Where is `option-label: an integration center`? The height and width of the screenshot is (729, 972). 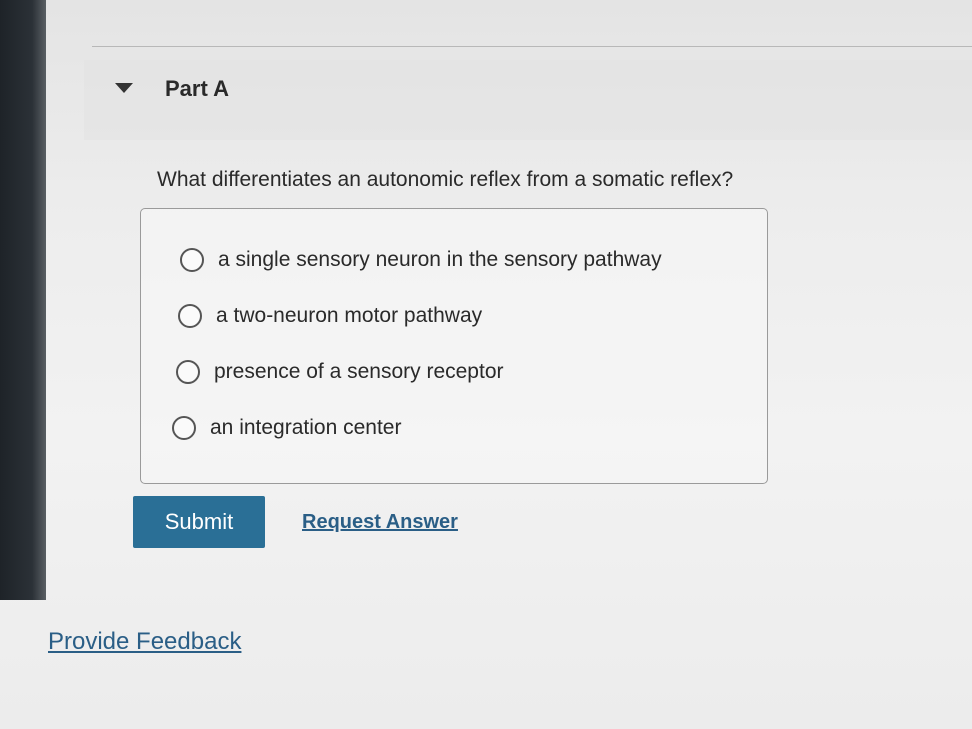 option-label: an integration center is located at coordinates (305, 428).